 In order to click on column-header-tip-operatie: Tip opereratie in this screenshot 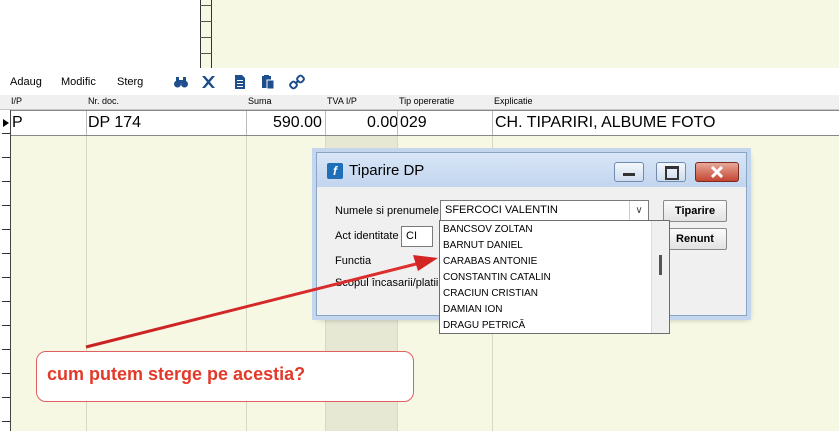, I will do `click(426, 101)`.